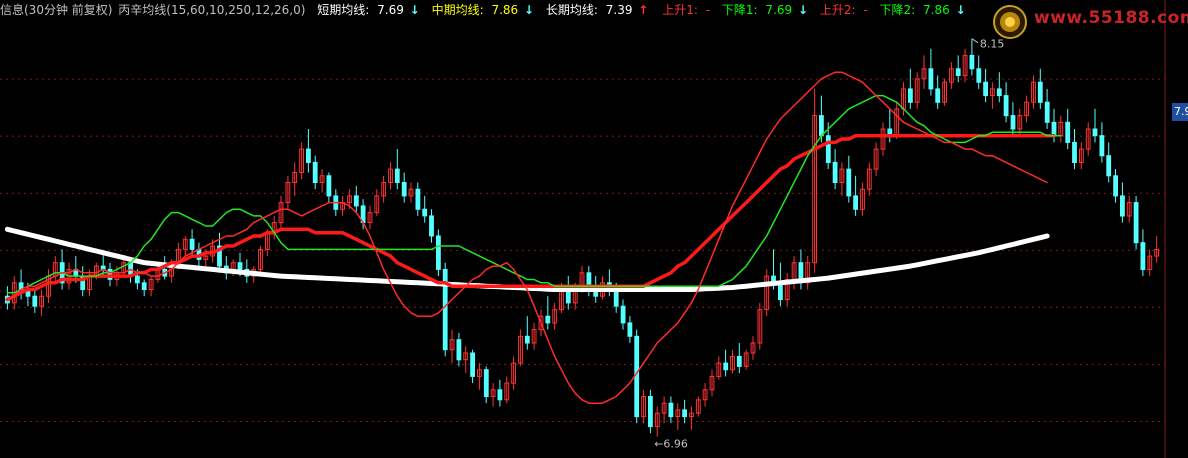  I want to click on current-price-tag: 7.9, so click(1180, 112).